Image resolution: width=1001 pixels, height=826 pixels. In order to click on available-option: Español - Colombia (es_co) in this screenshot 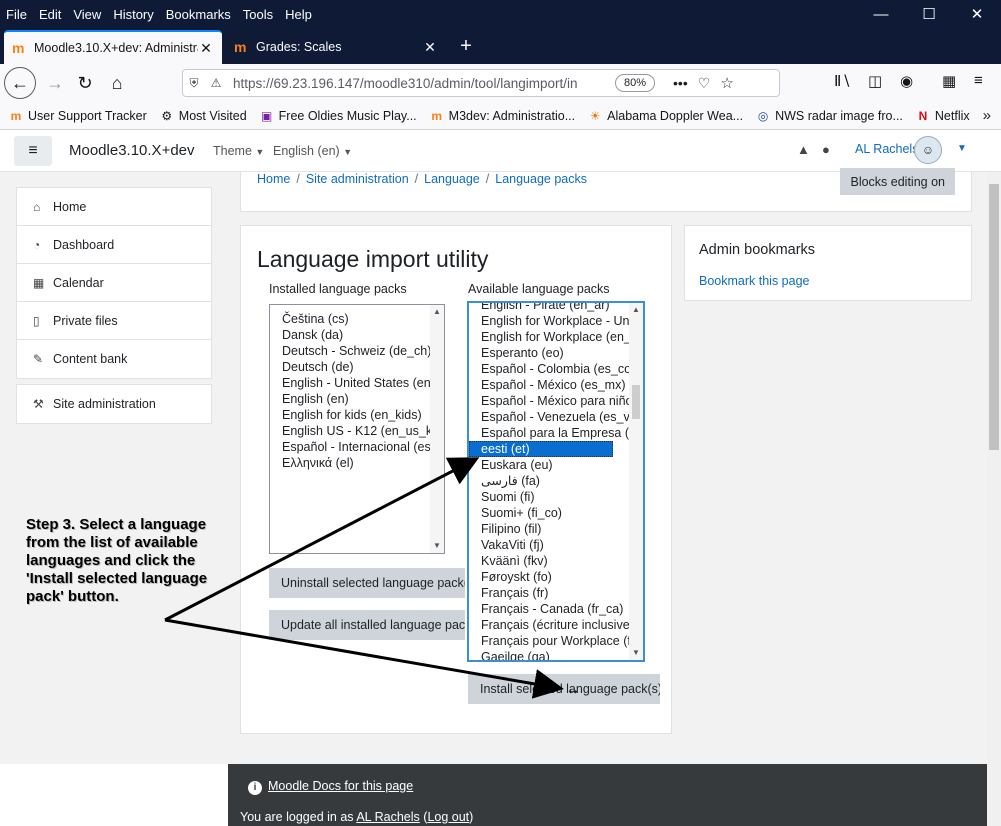, I will do `click(556, 369)`.